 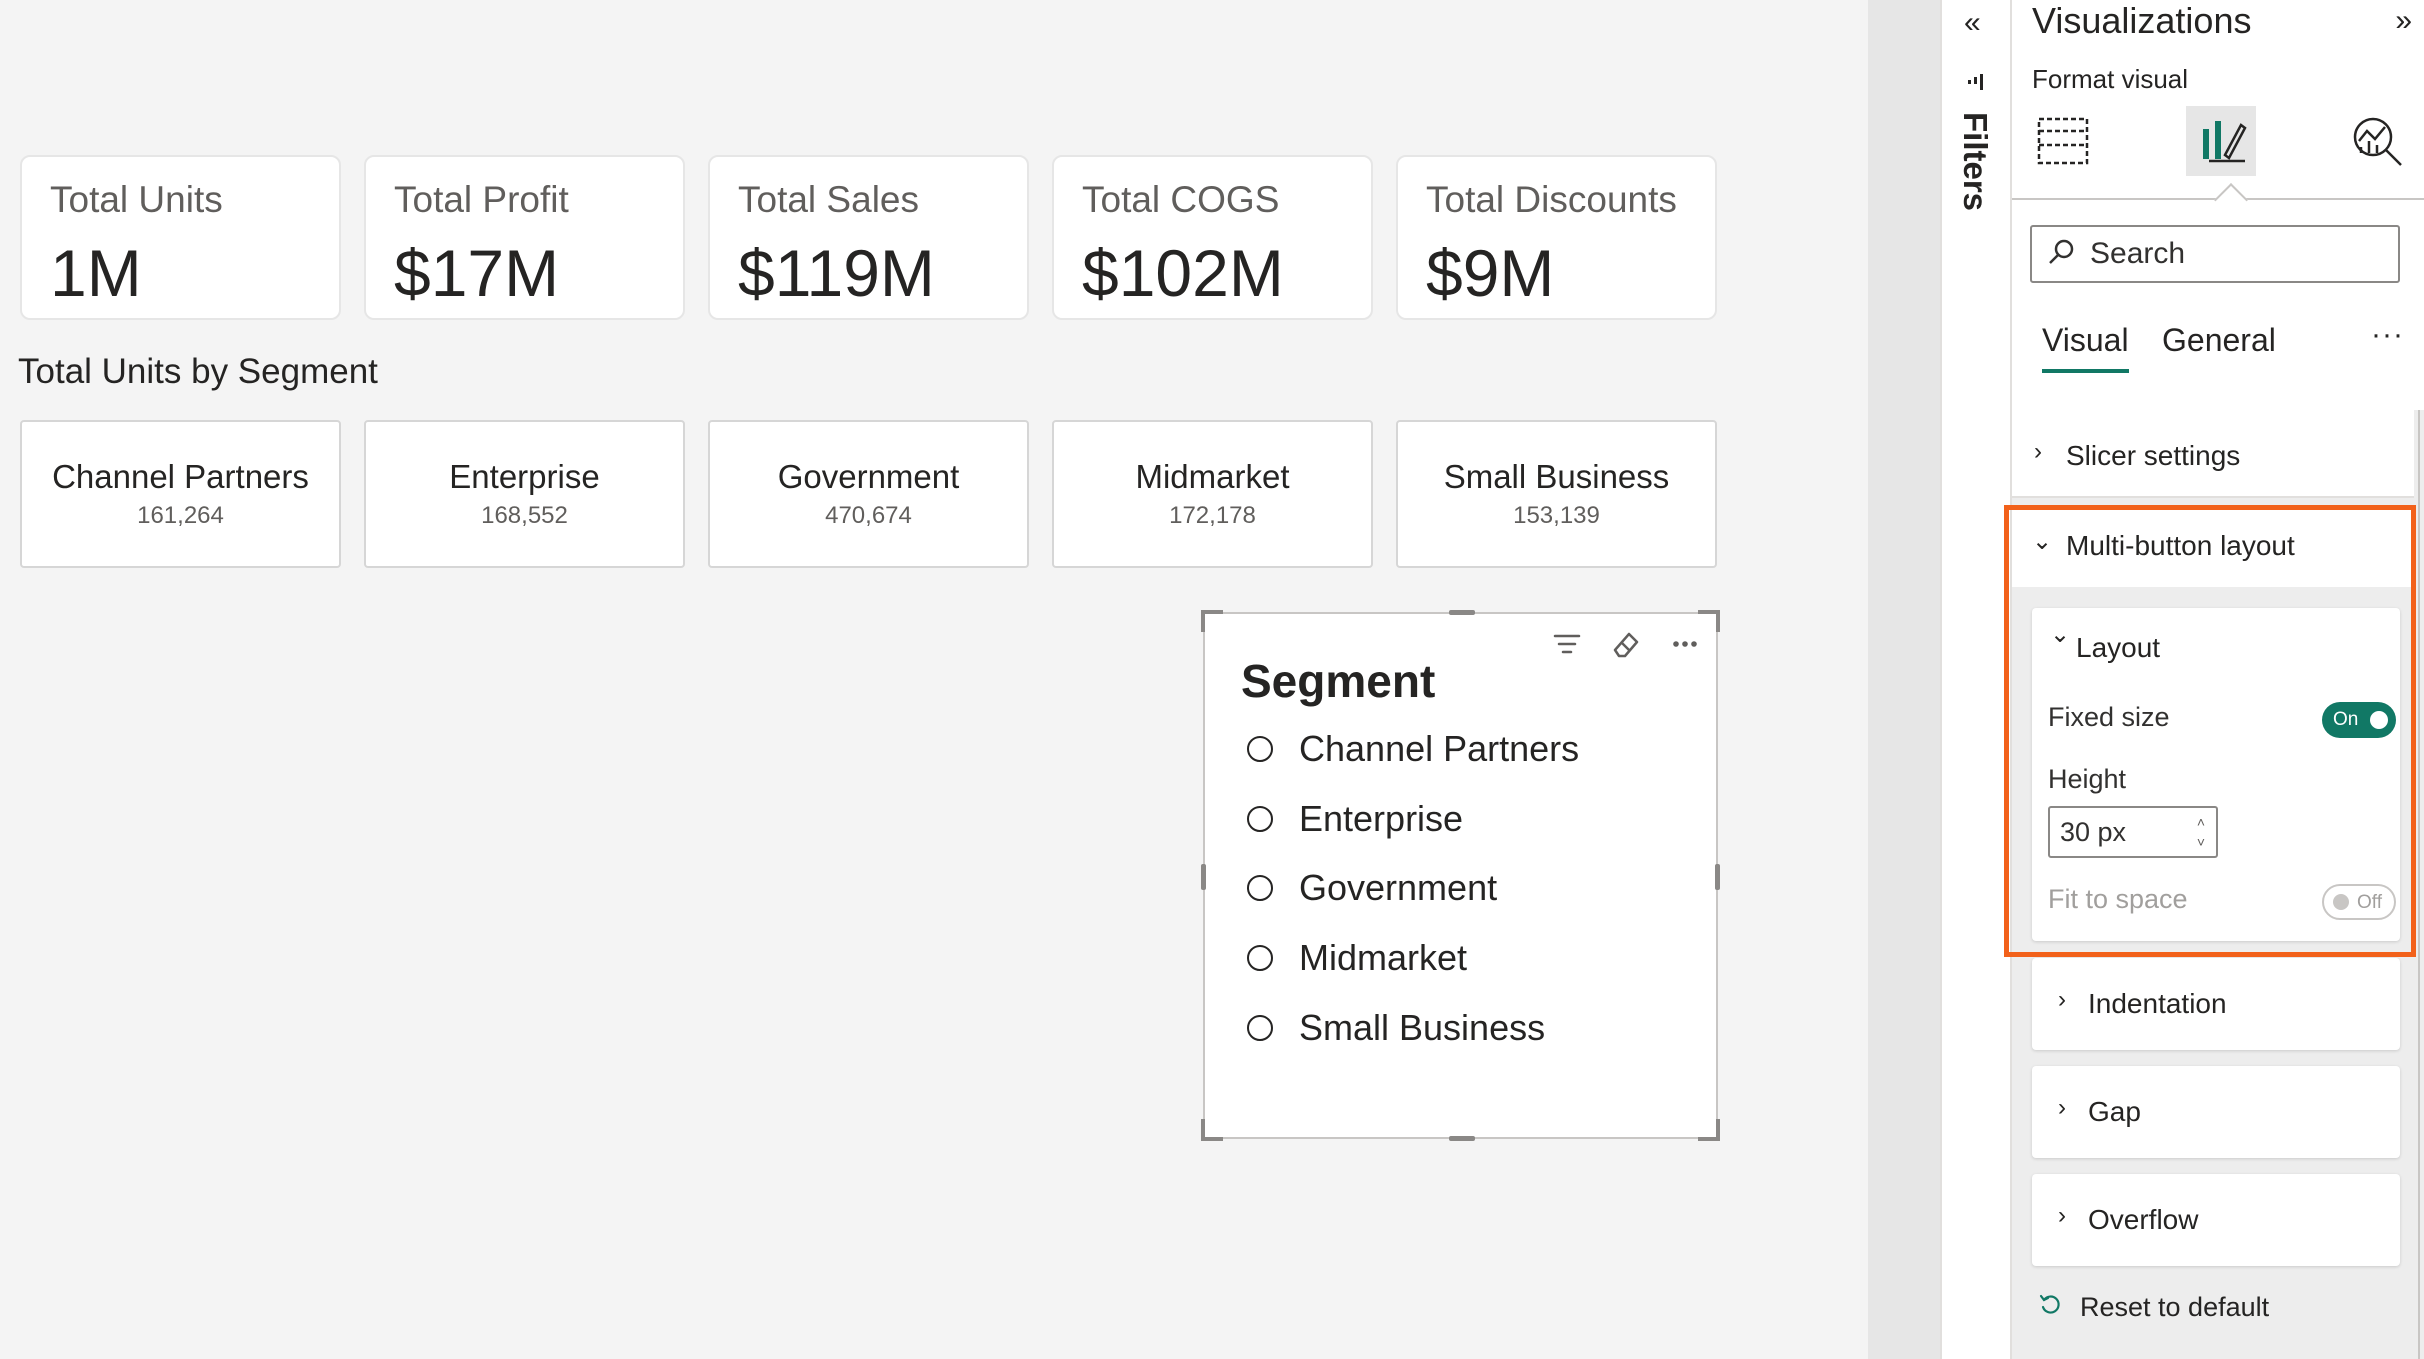 What do you see at coordinates (2240, 254) in the screenshot?
I see `search-input` at bounding box center [2240, 254].